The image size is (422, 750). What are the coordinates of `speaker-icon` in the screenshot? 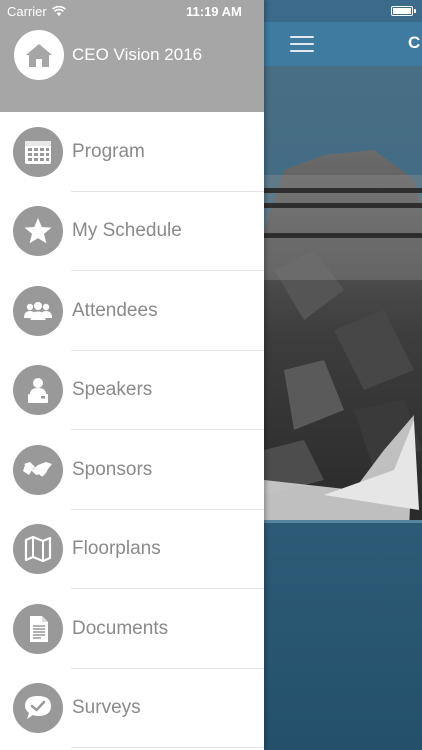 It's located at (38, 390).